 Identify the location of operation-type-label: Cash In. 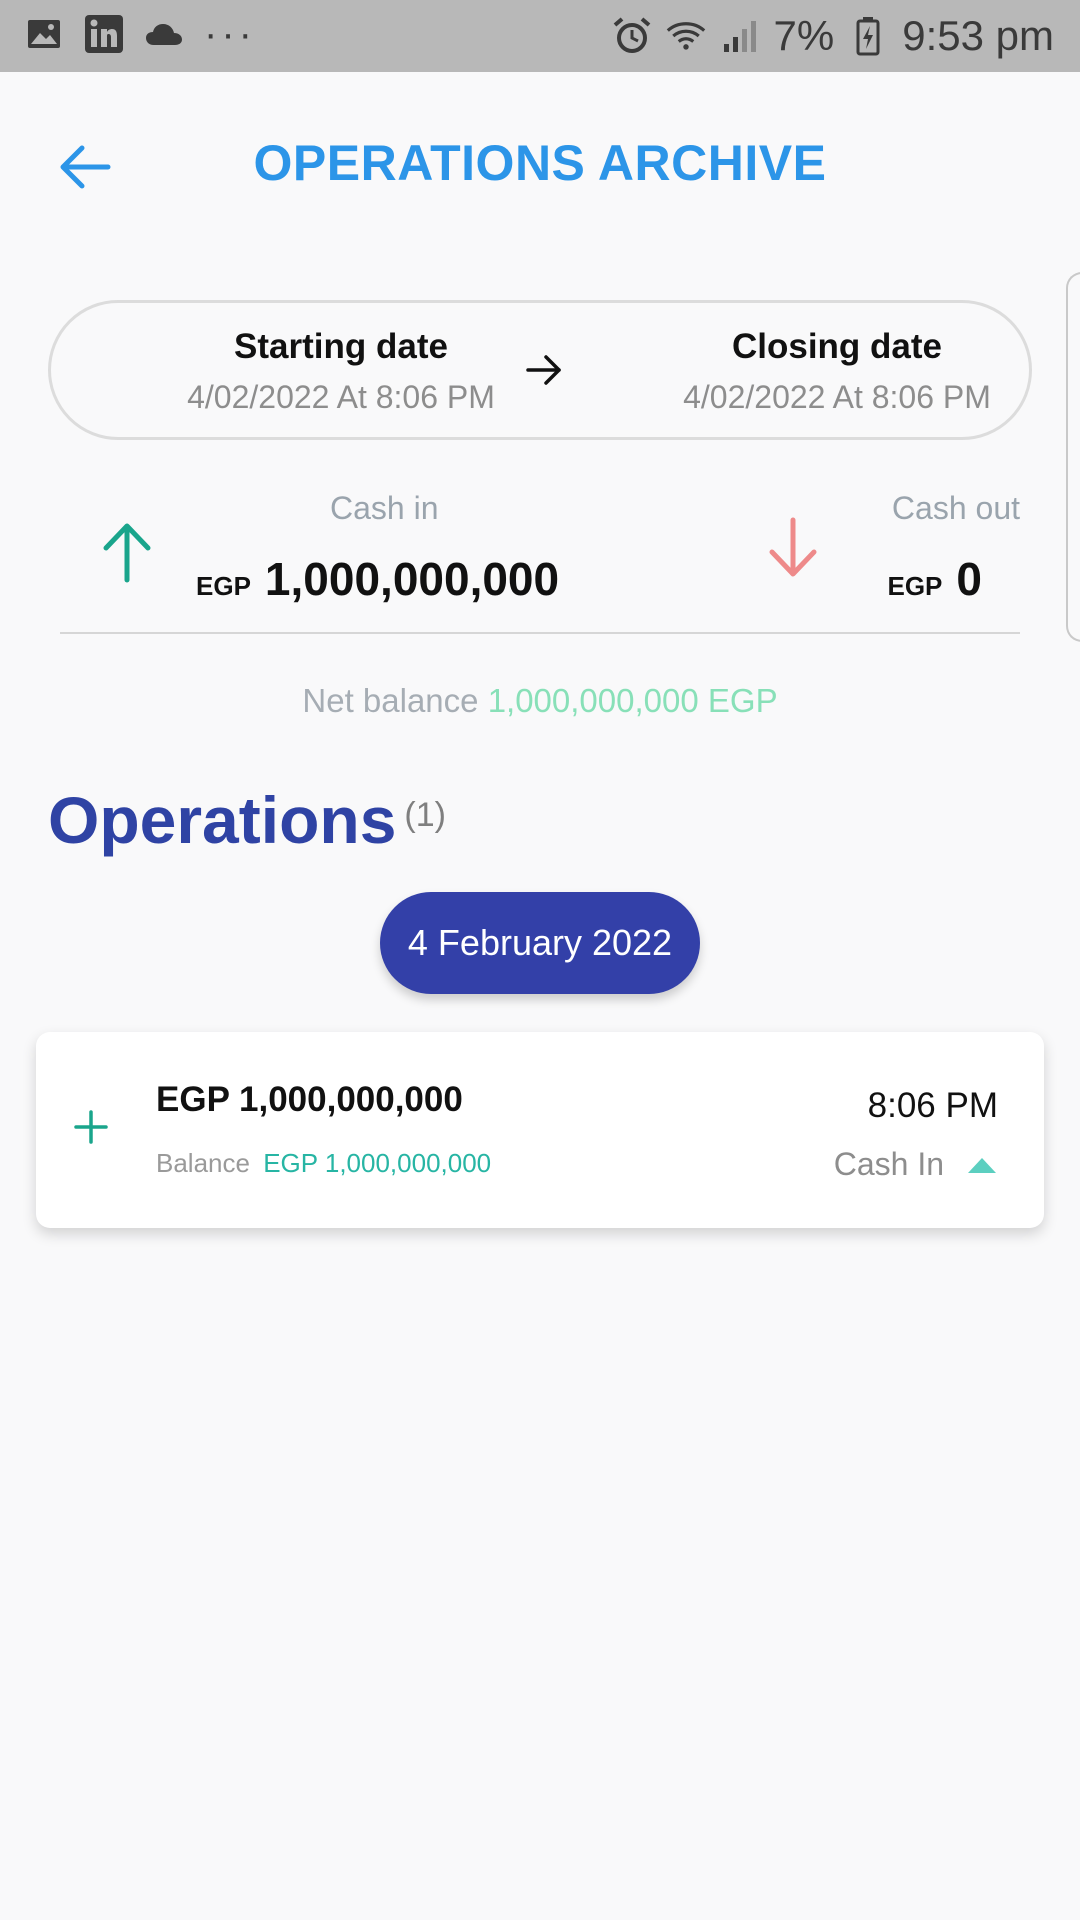
(888, 1164).